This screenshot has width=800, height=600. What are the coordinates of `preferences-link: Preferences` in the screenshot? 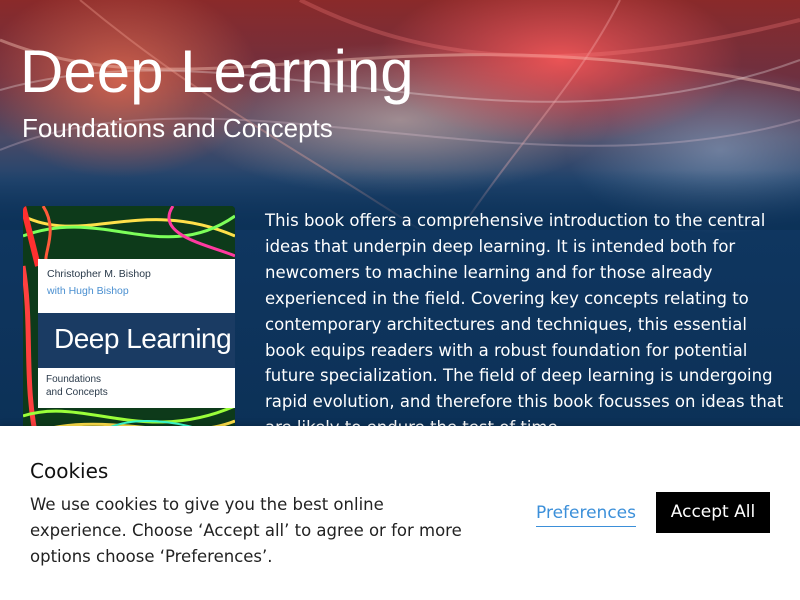 It's located at (586, 513).